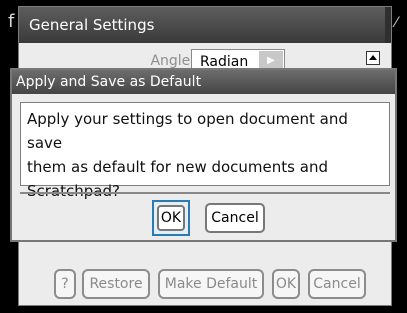 This screenshot has height=313, width=407. What do you see at coordinates (337, 284) in the screenshot?
I see `settings-cancel-button: Cancel` at bounding box center [337, 284].